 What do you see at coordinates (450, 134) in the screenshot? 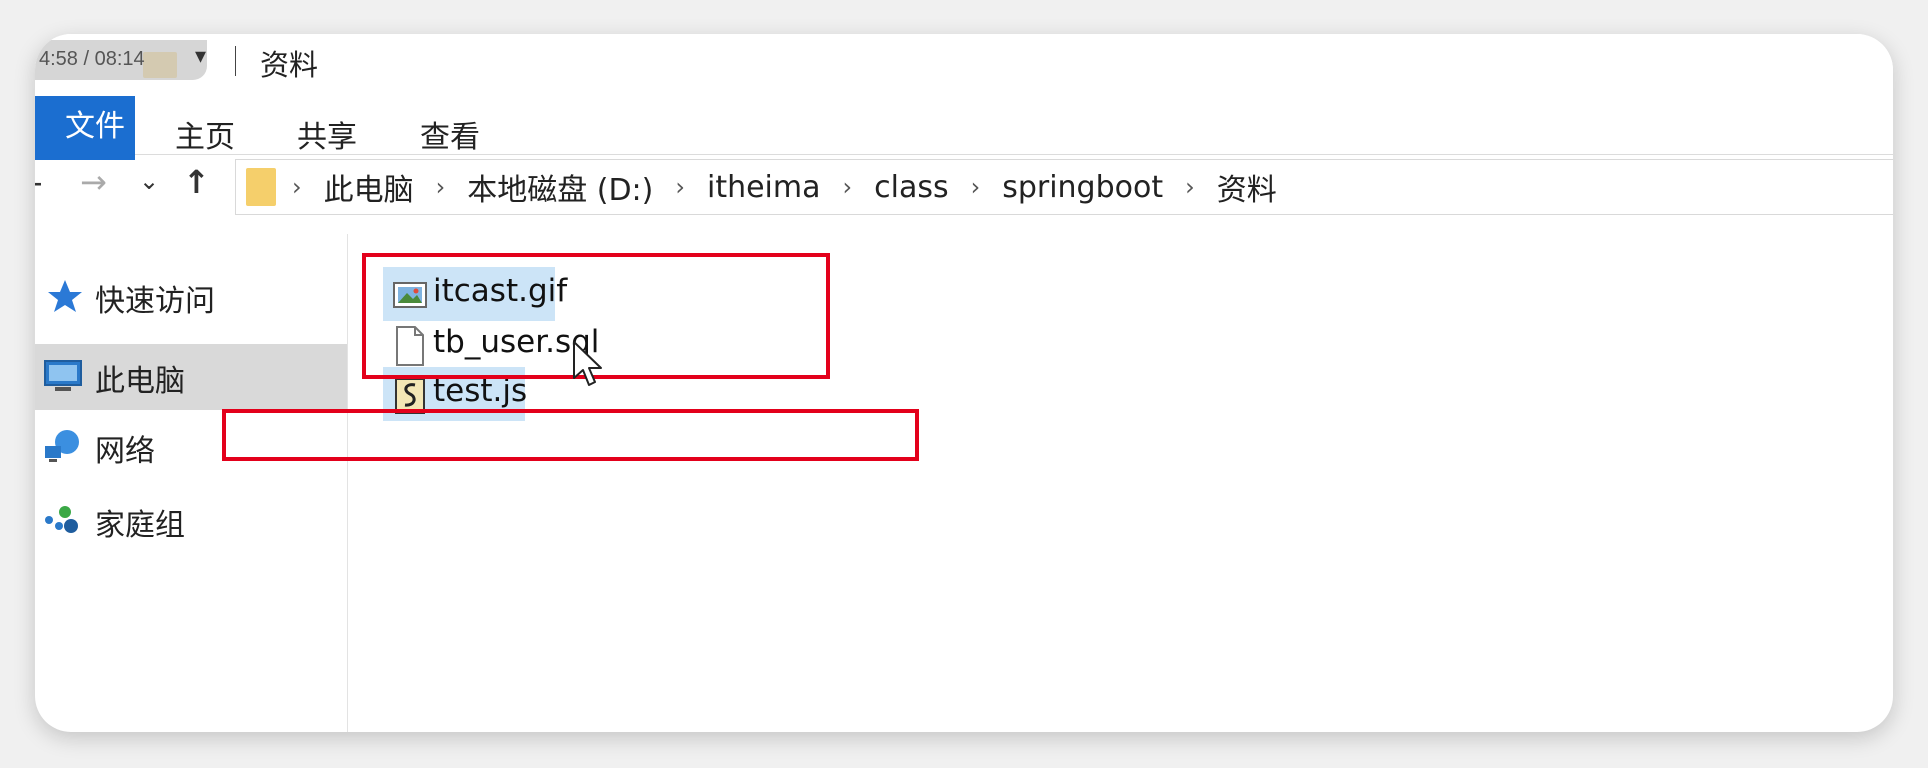
I see `tab-view: 查看` at bounding box center [450, 134].